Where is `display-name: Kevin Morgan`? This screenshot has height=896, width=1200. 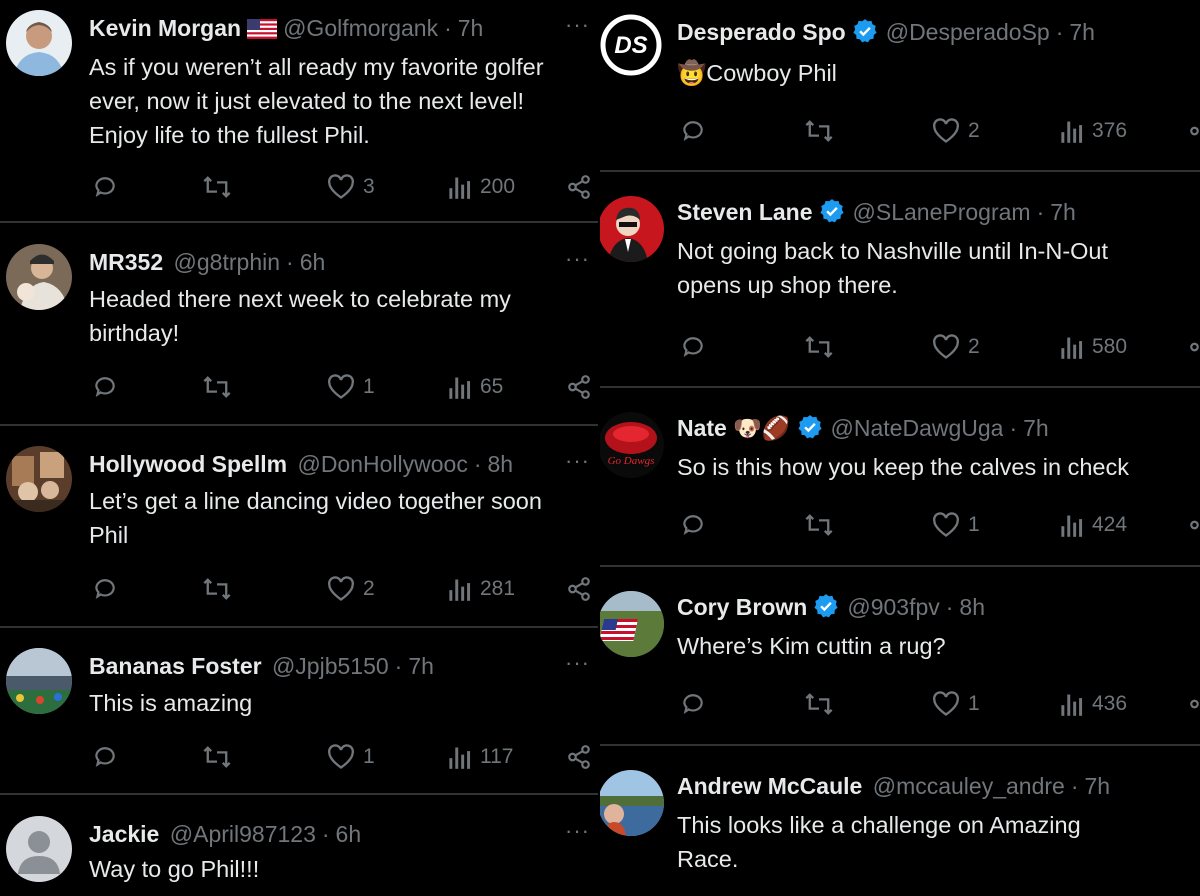 display-name: Kevin Morgan is located at coordinates (165, 28).